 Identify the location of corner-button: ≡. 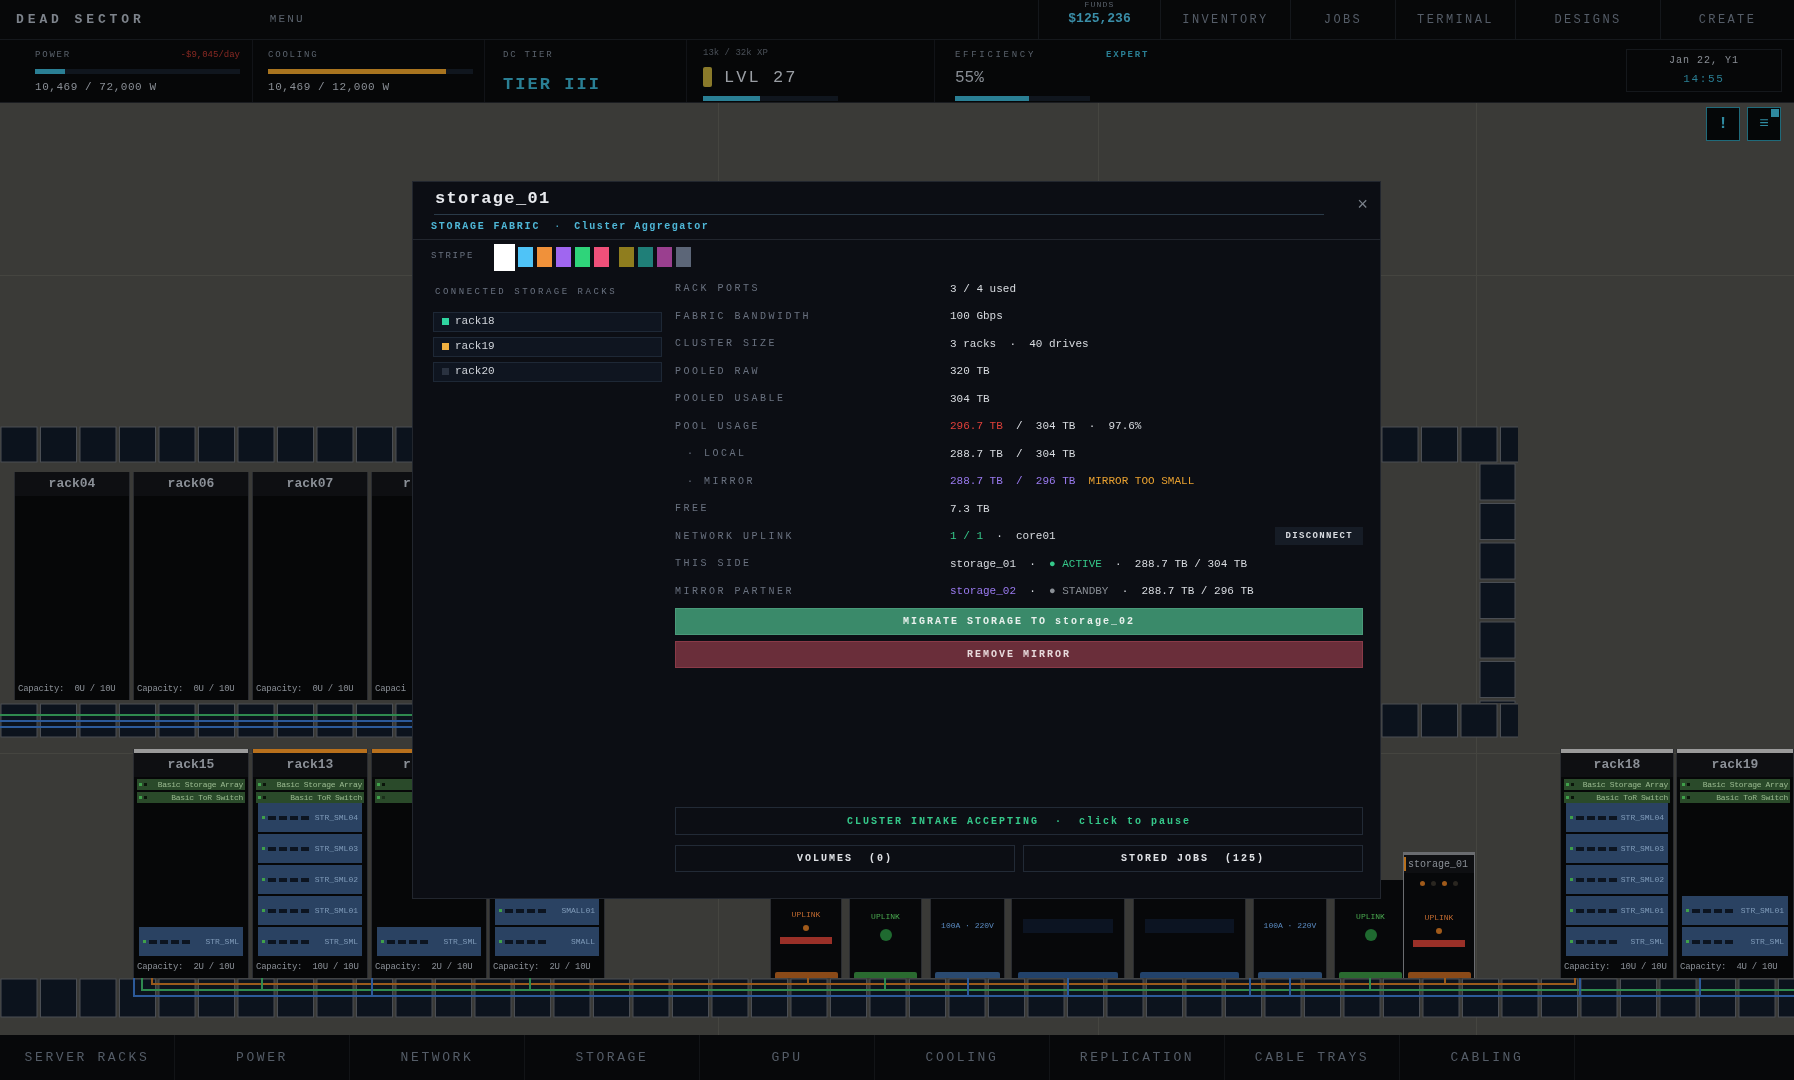
(1764, 124).